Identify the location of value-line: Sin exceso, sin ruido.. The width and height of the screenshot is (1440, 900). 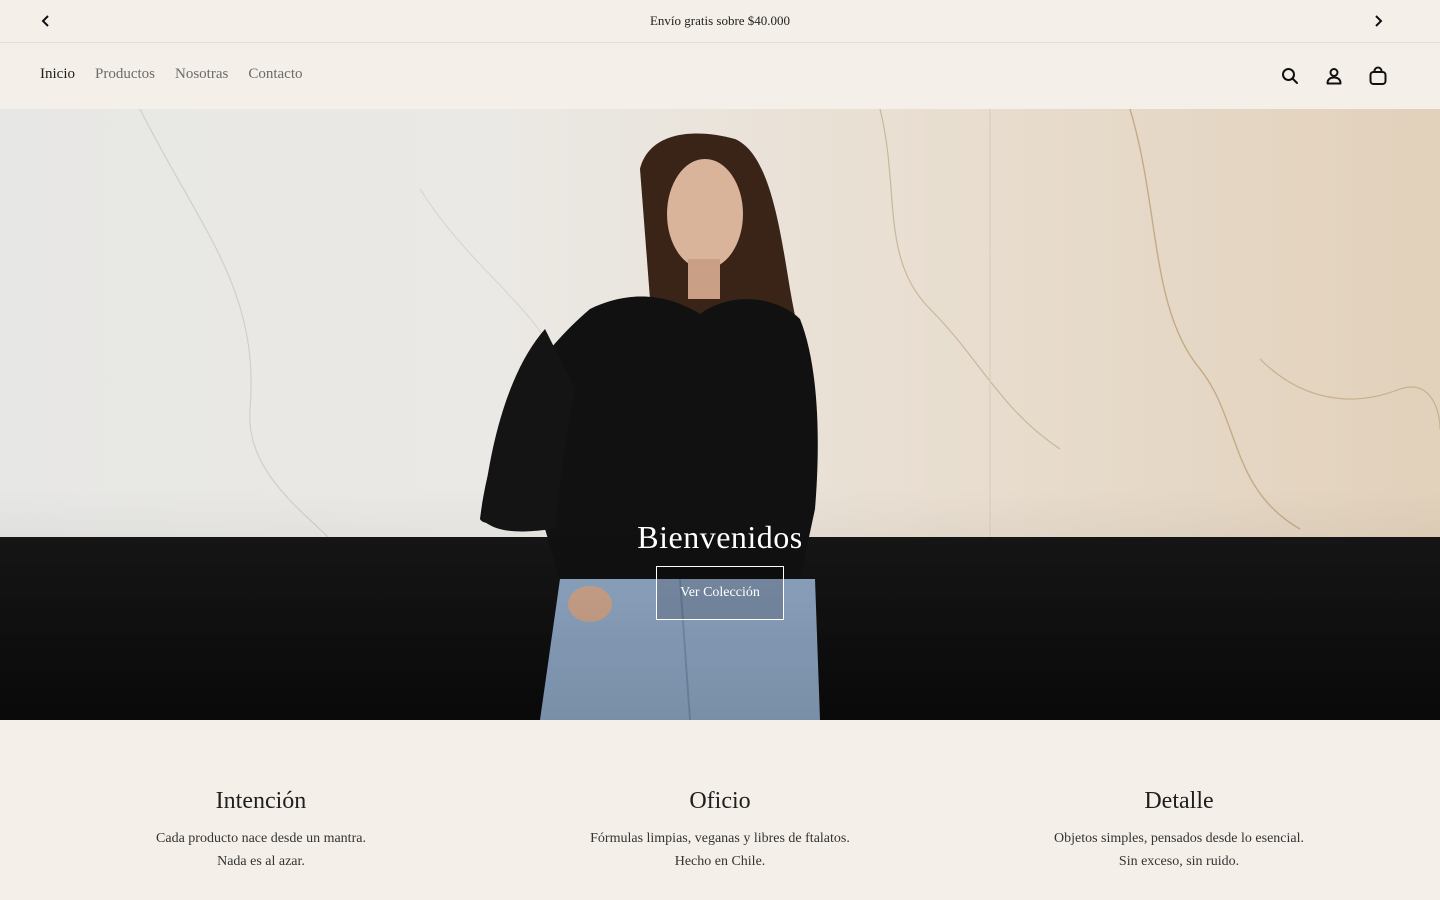
(1179, 861).